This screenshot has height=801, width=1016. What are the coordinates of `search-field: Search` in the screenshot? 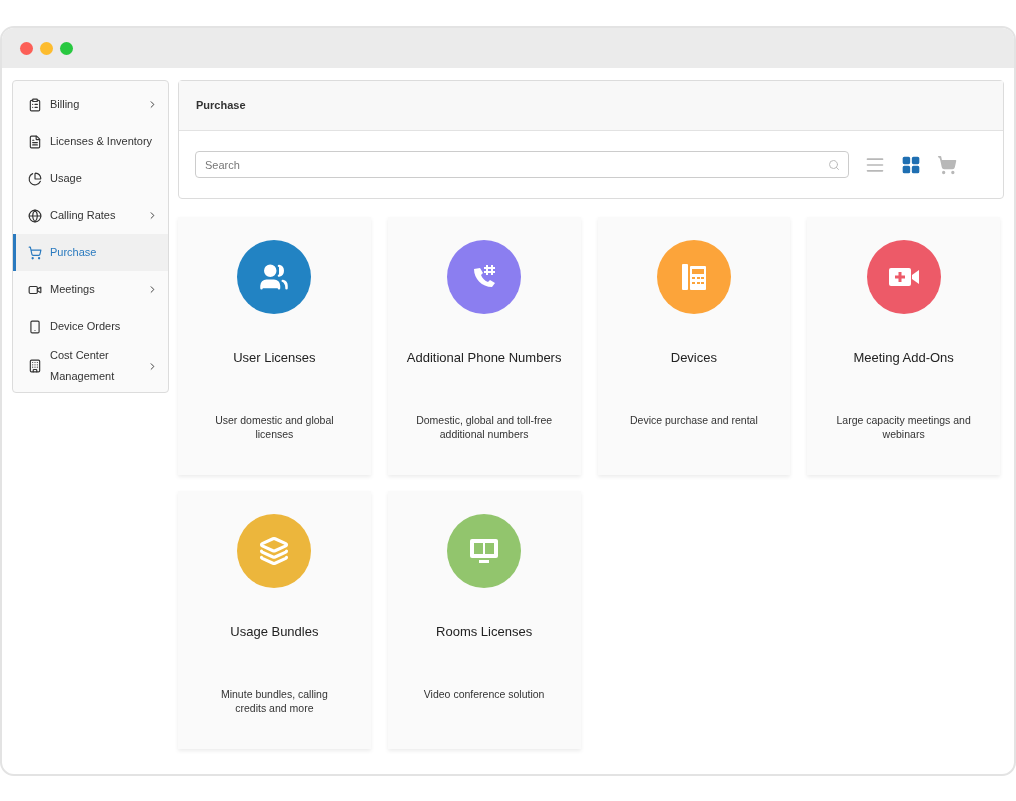 It's located at (522, 164).